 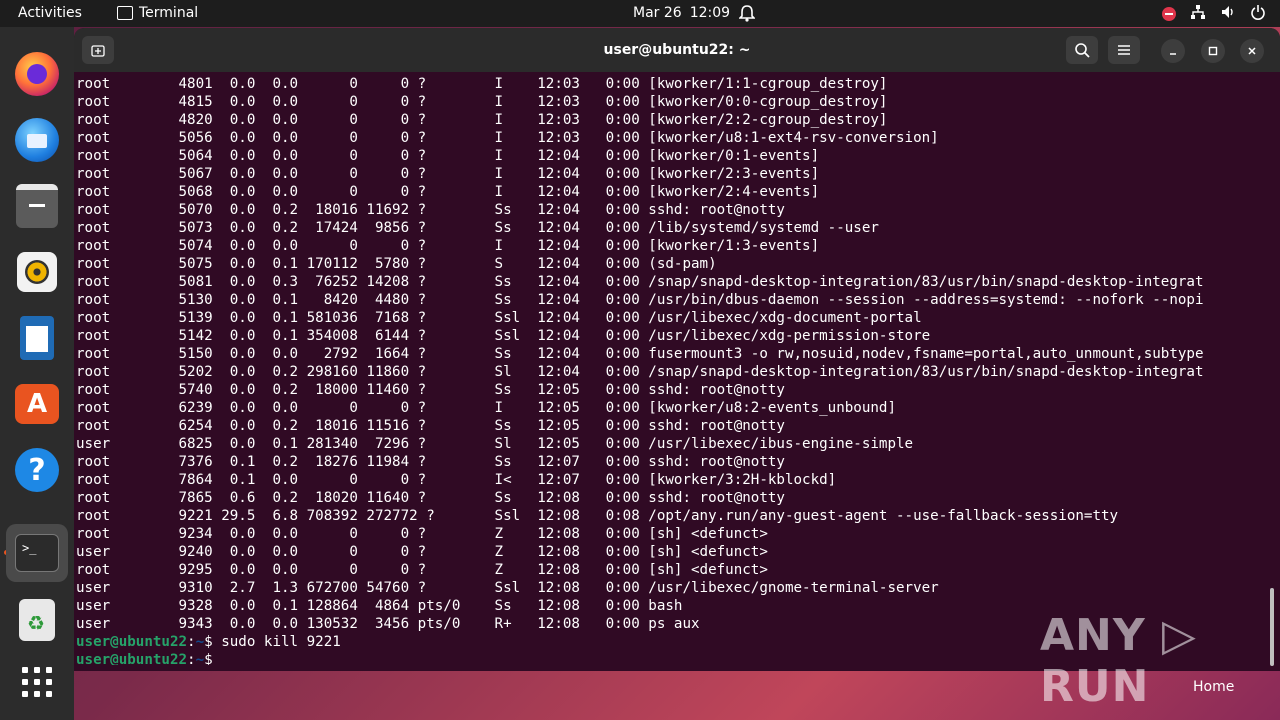 What do you see at coordinates (1173, 54) in the screenshot?
I see `minimize-icon` at bounding box center [1173, 54].